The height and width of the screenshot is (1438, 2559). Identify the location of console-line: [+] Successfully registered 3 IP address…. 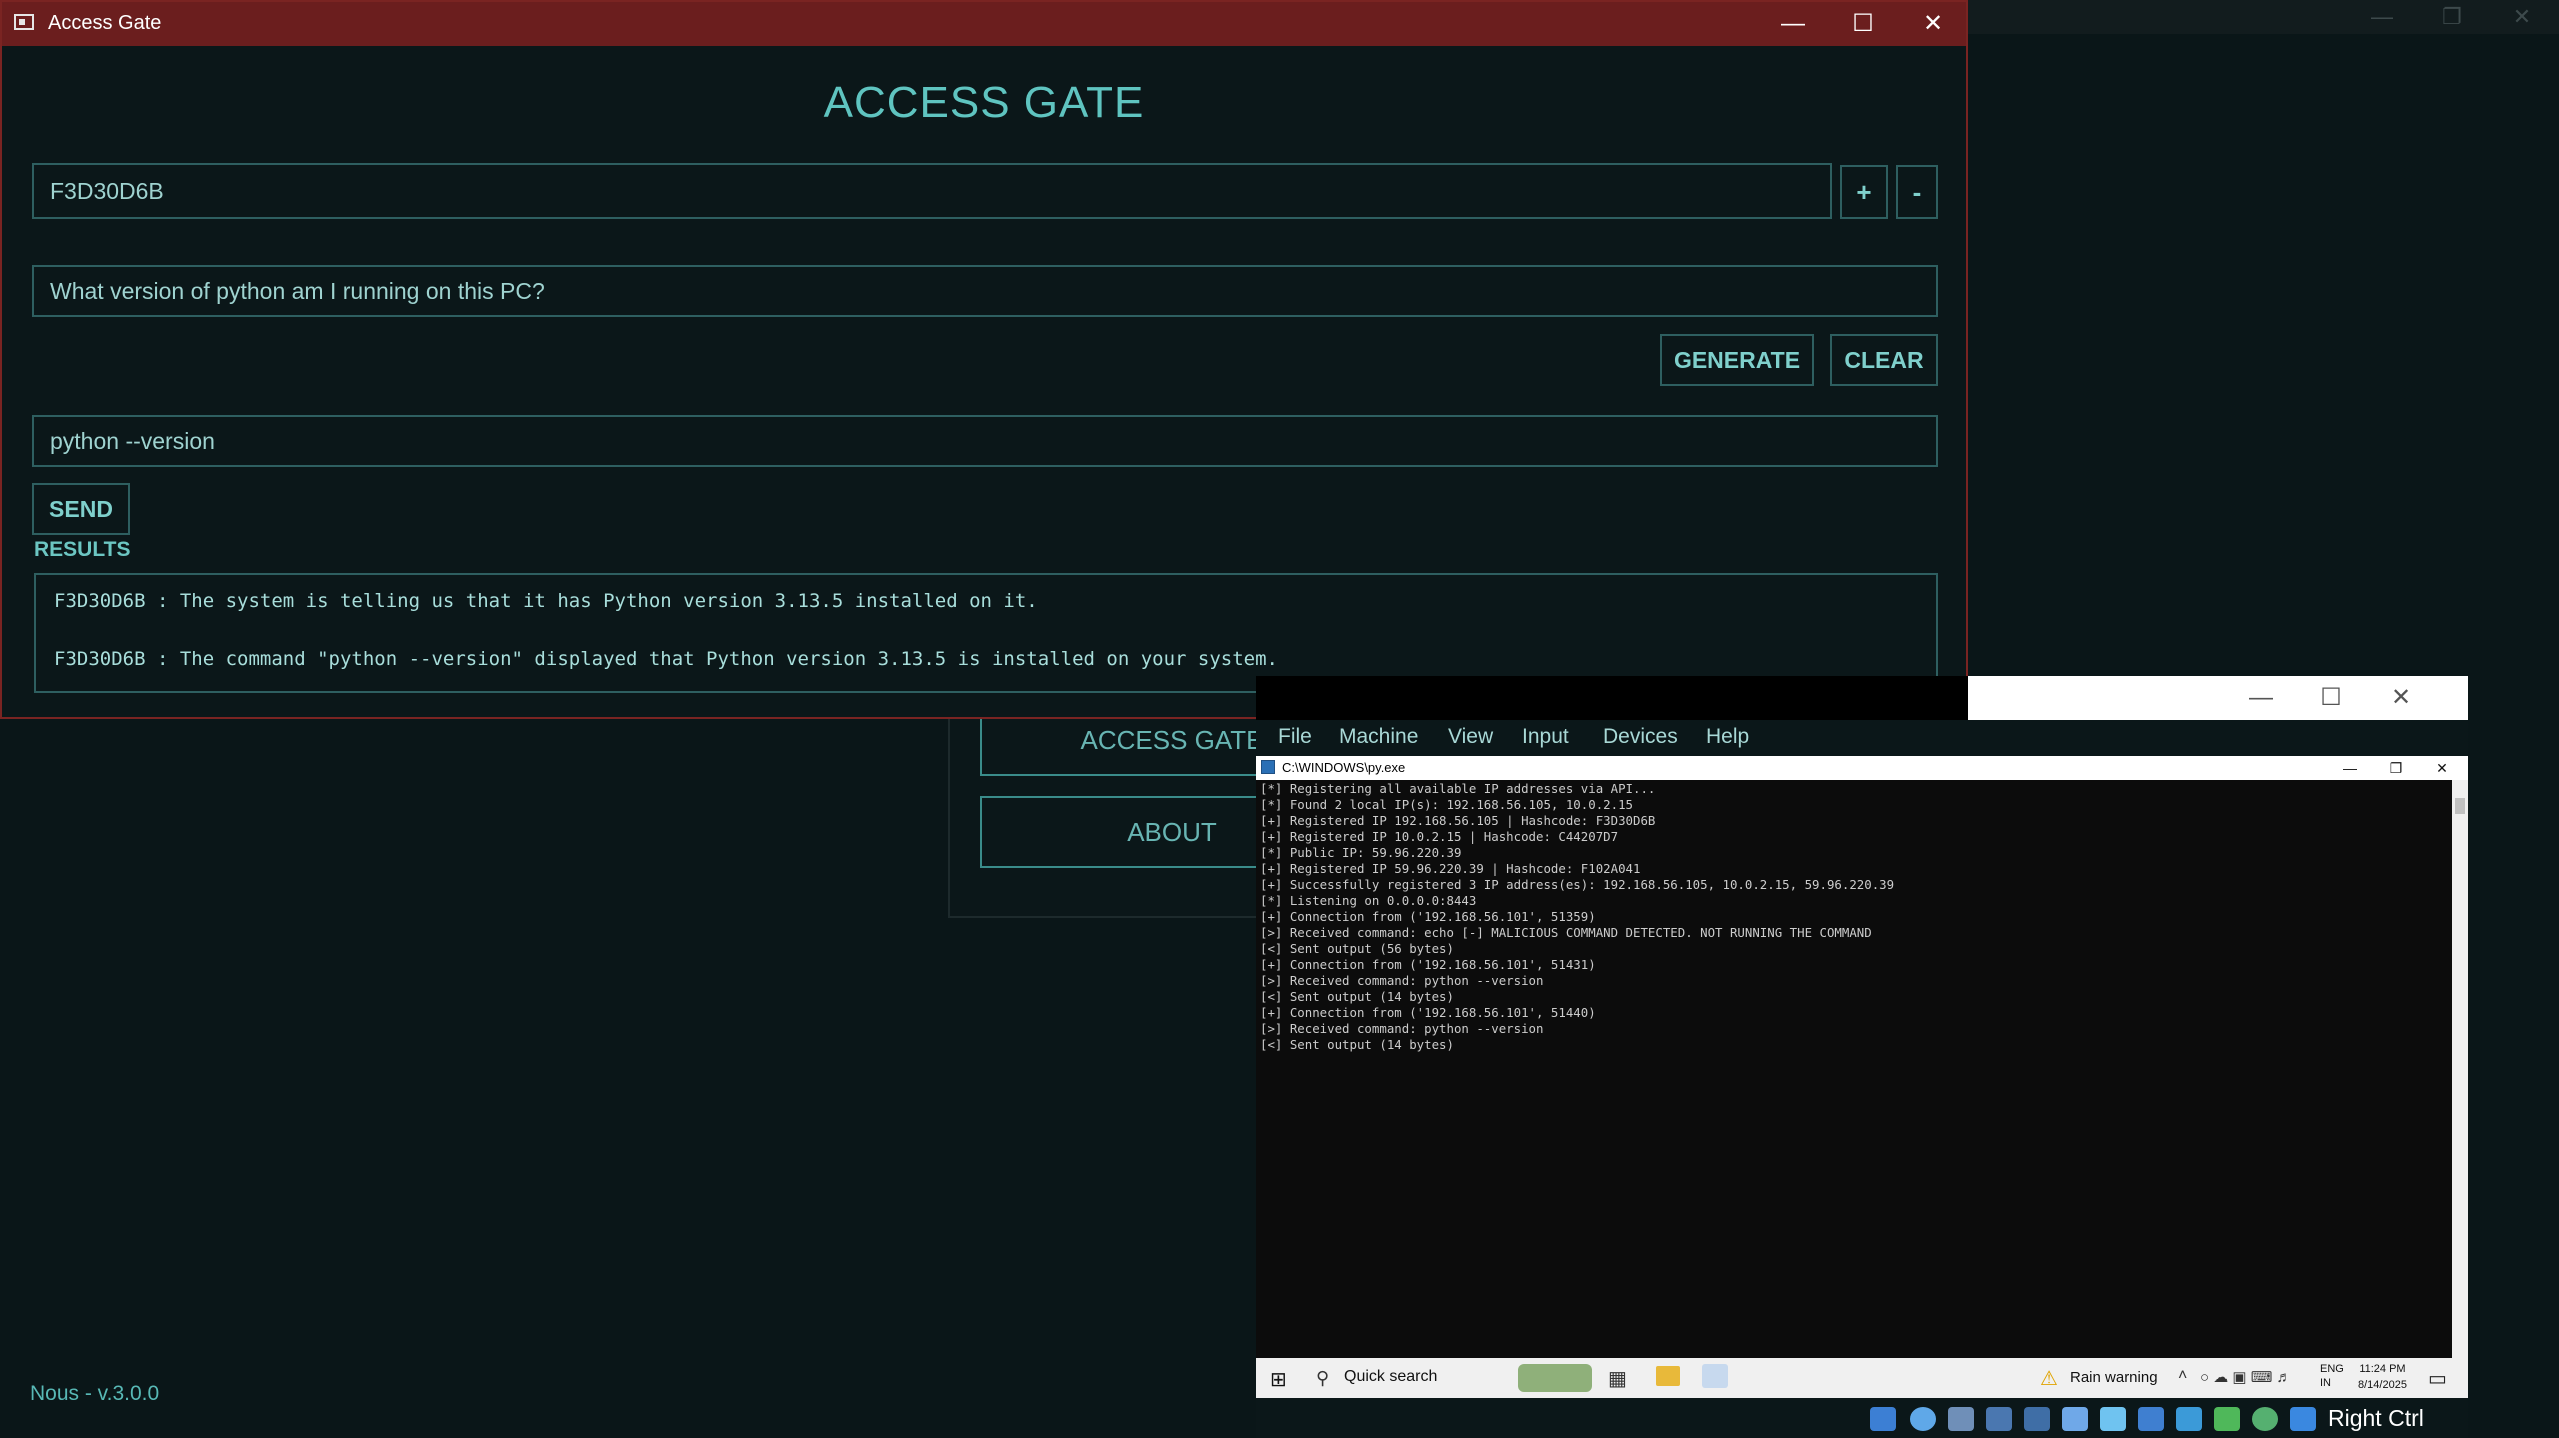
(1577, 884).